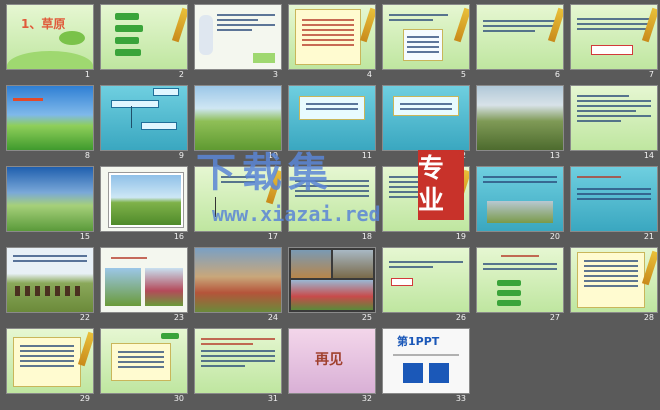  I want to click on slide-thumbnail-27: 27, so click(520, 287).